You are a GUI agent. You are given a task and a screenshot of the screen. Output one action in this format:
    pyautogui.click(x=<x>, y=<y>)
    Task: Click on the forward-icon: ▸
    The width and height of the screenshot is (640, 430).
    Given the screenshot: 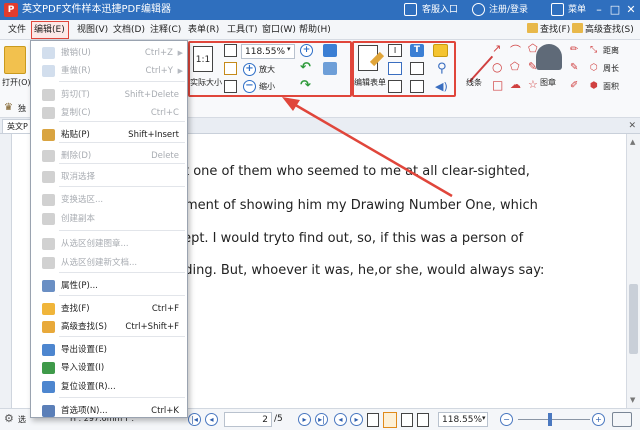 What is the action you would take?
    pyautogui.click(x=356, y=419)
    